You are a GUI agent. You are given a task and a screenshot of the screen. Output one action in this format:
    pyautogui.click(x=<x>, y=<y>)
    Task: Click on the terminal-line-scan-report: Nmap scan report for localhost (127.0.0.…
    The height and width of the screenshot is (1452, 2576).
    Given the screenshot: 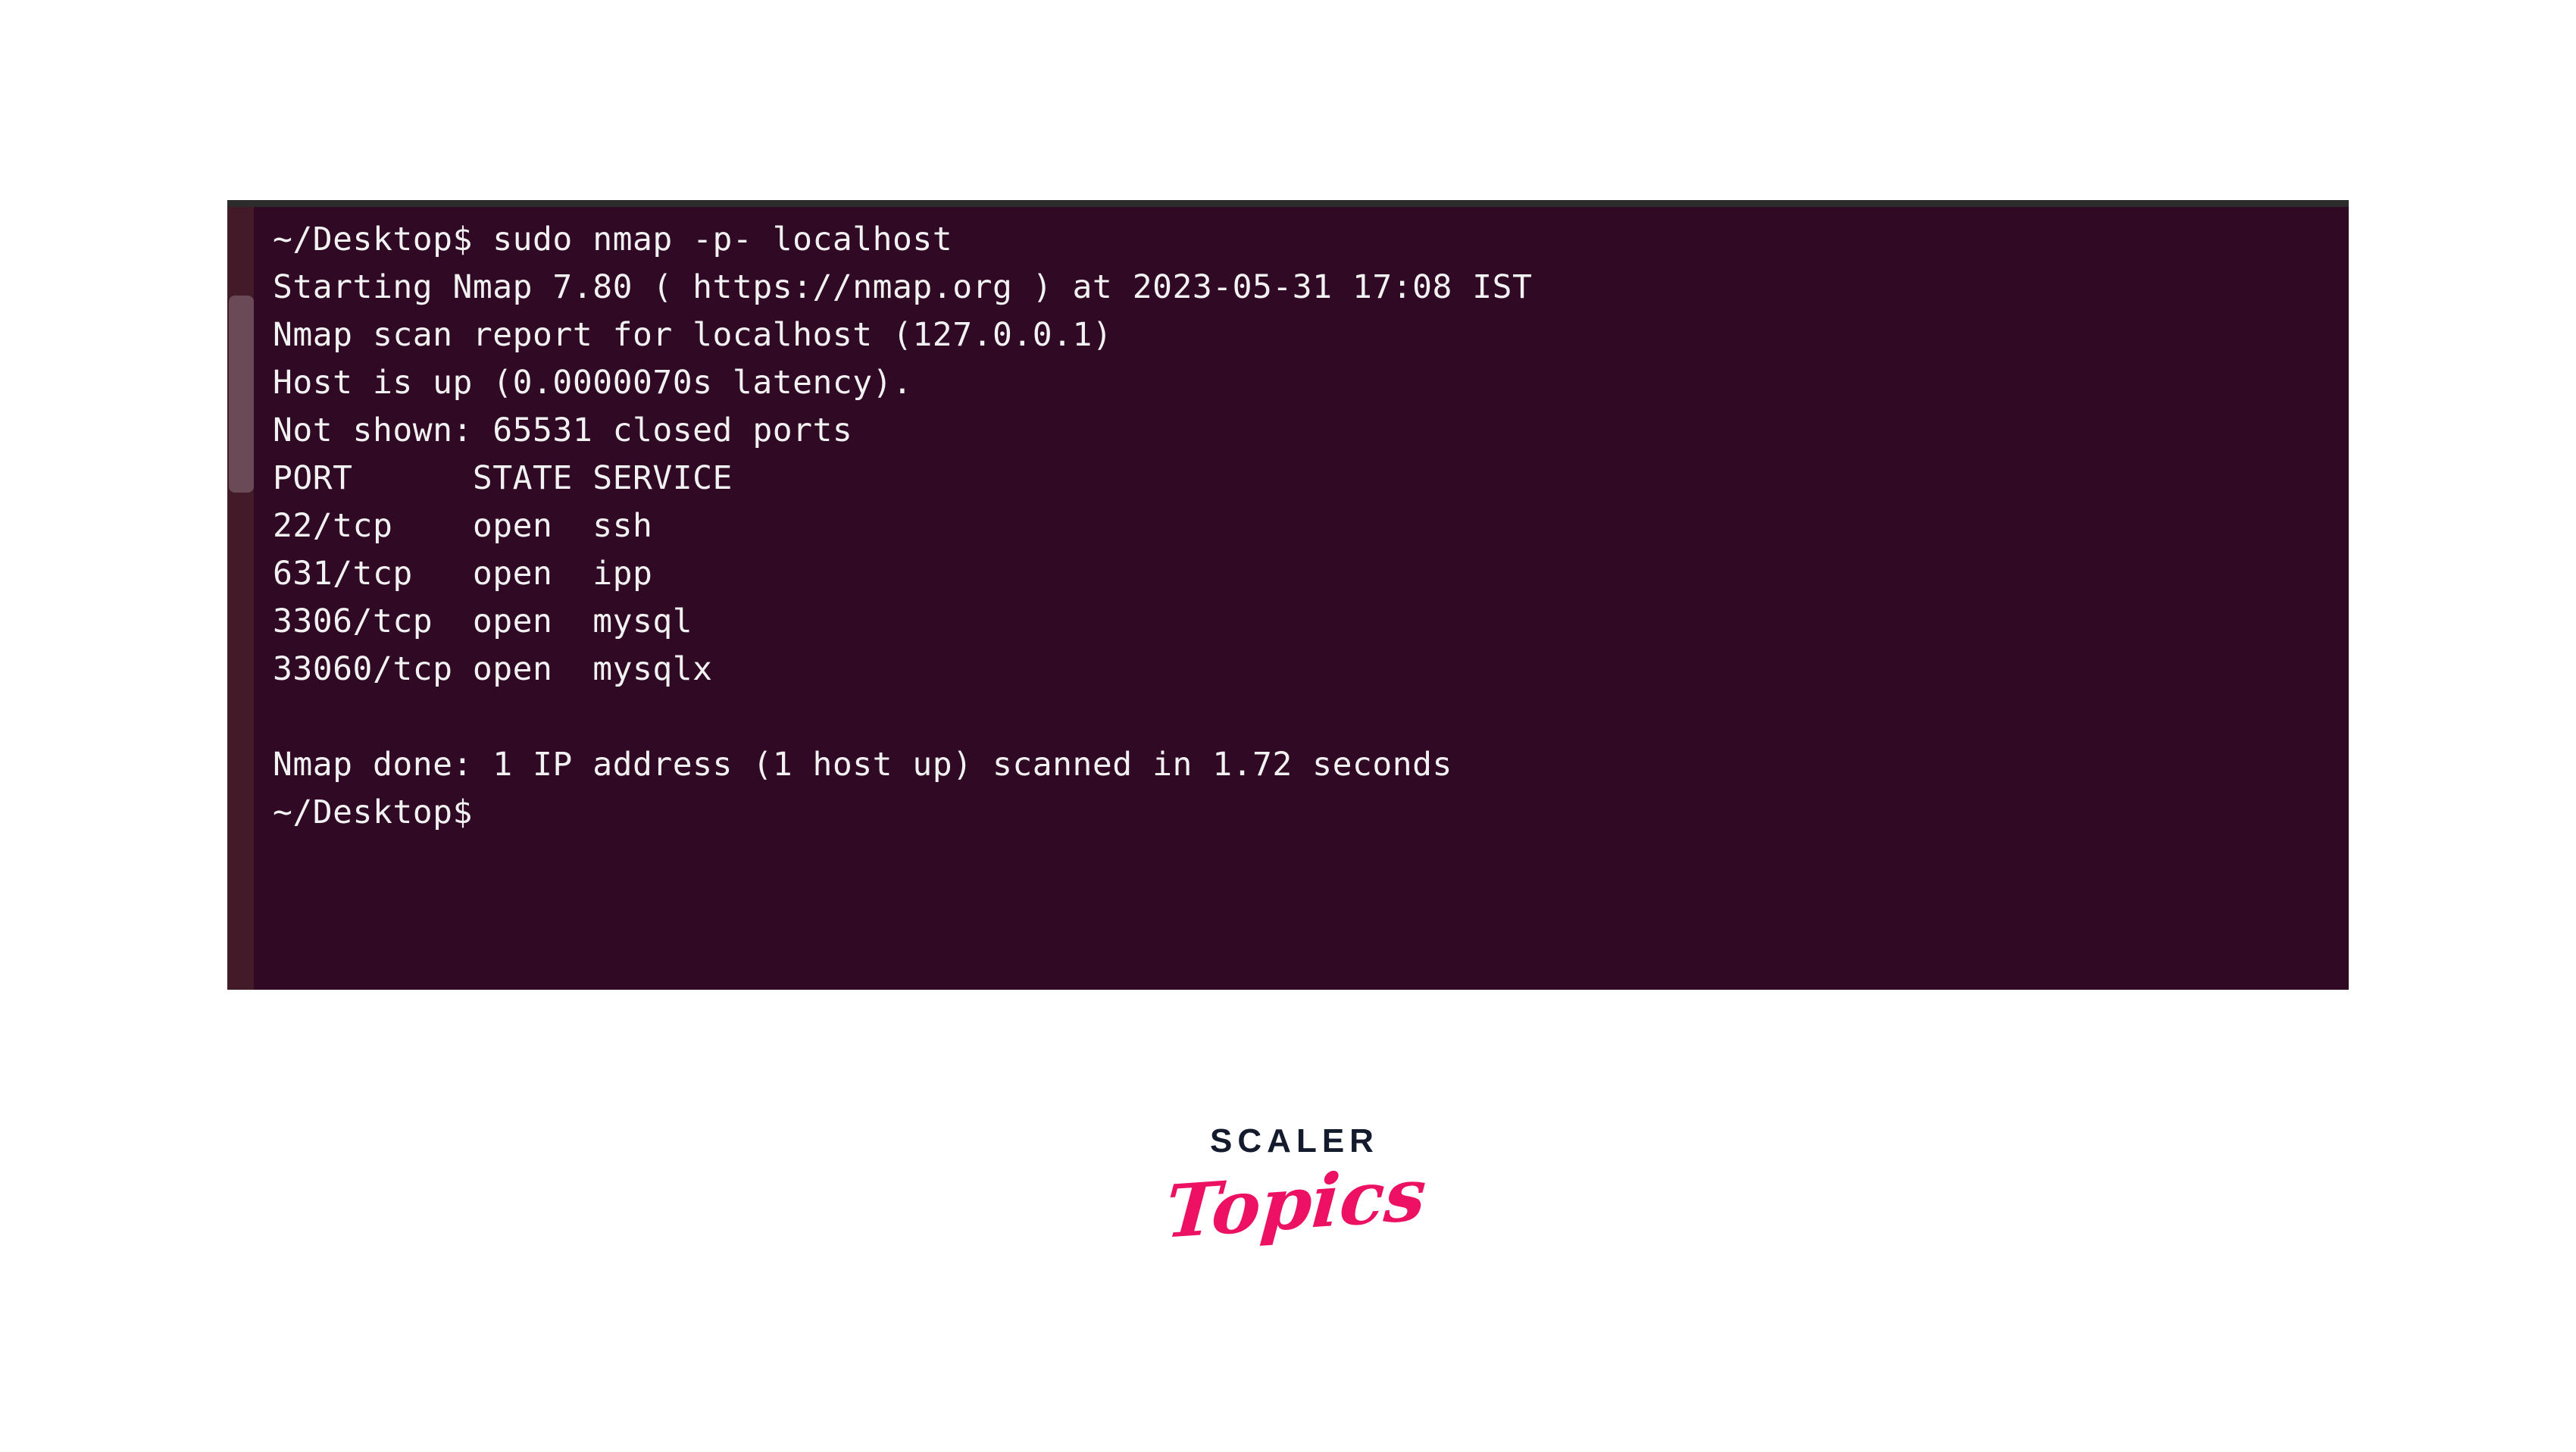 What is the action you would take?
    pyautogui.click(x=693, y=335)
    